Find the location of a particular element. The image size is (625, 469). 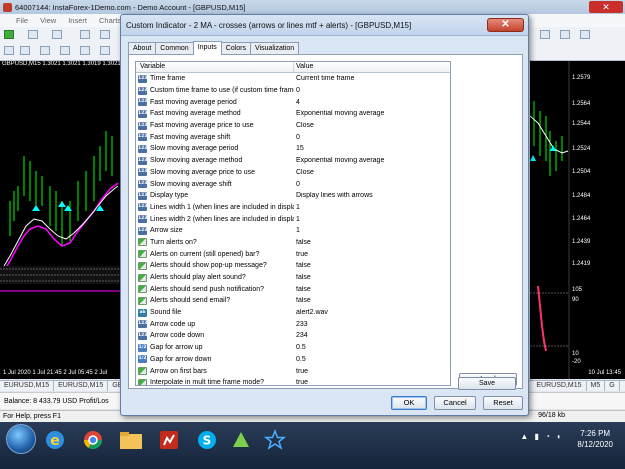

trendline-icon is located at coordinates (85, 50).